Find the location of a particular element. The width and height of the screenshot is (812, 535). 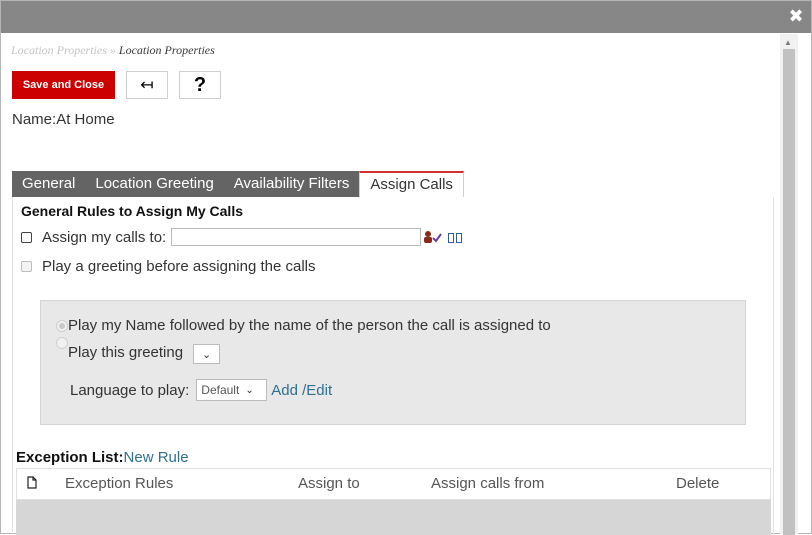

tab-general: General is located at coordinates (49, 184).